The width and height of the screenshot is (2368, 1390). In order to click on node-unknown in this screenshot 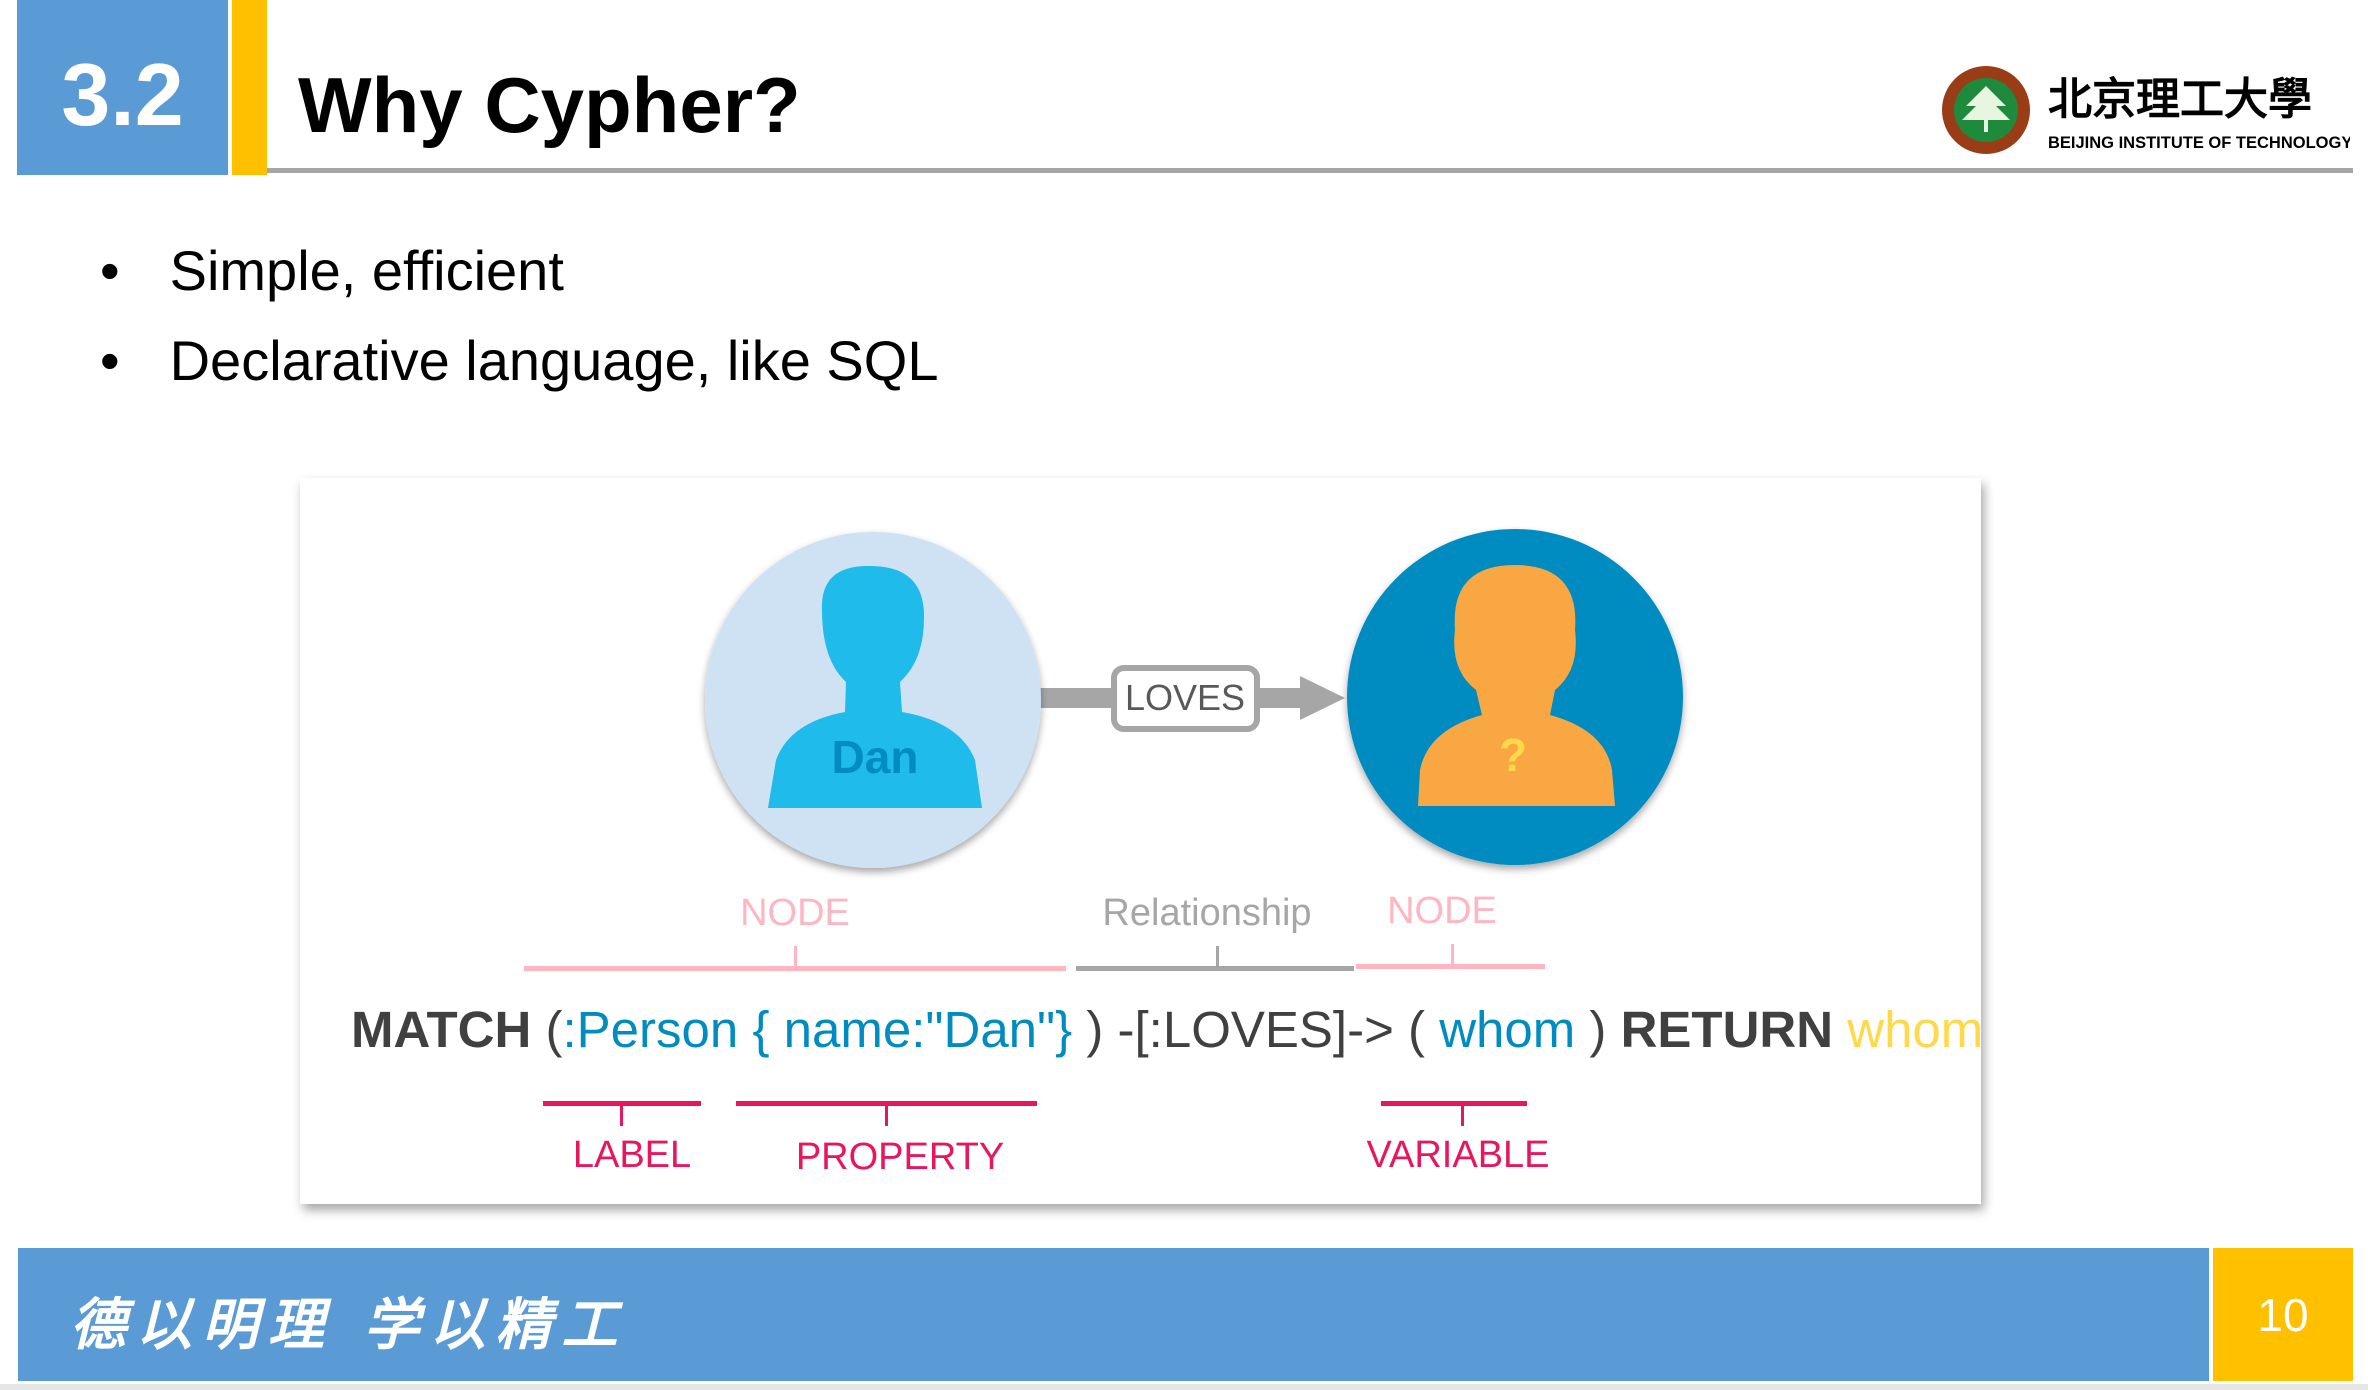, I will do `click(1515, 697)`.